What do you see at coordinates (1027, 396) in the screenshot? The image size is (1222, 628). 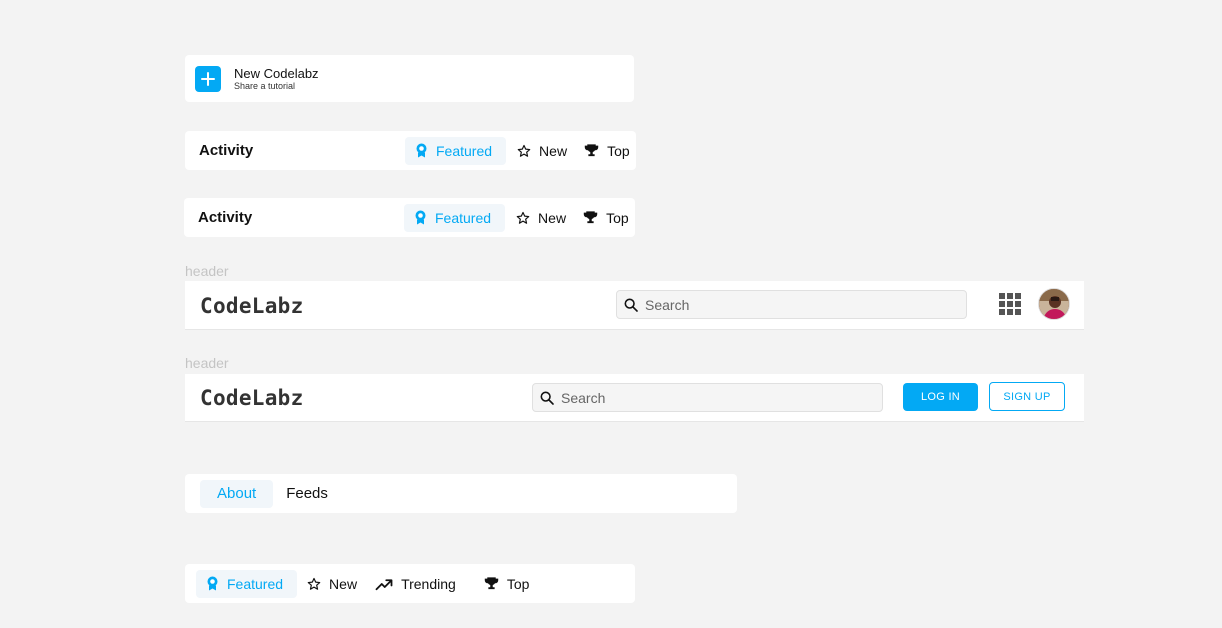 I see `signup-button: SIGN UP` at bounding box center [1027, 396].